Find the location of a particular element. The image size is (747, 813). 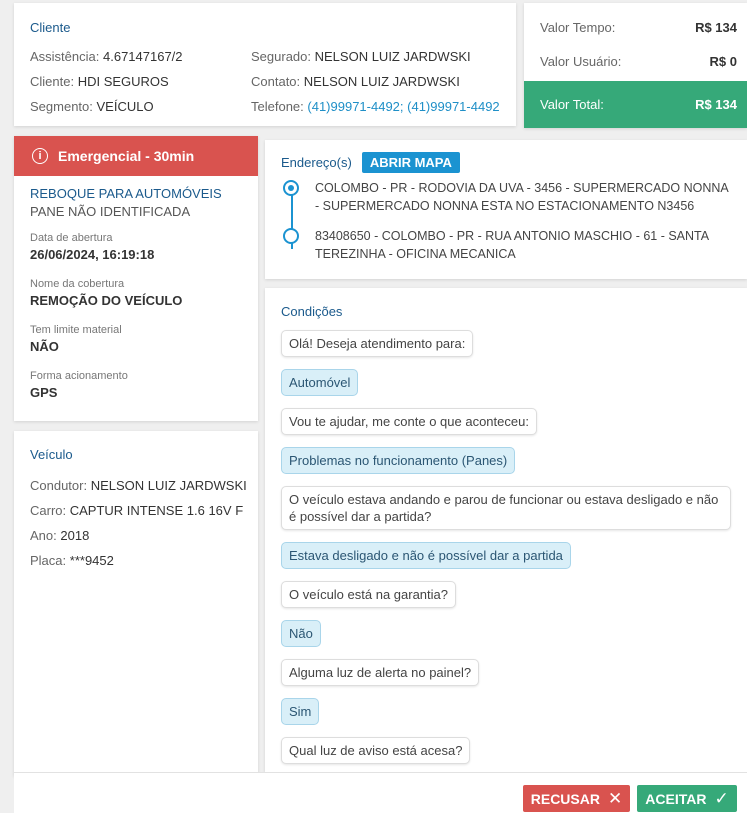

driver-label: Condutor: is located at coordinates (59, 485).